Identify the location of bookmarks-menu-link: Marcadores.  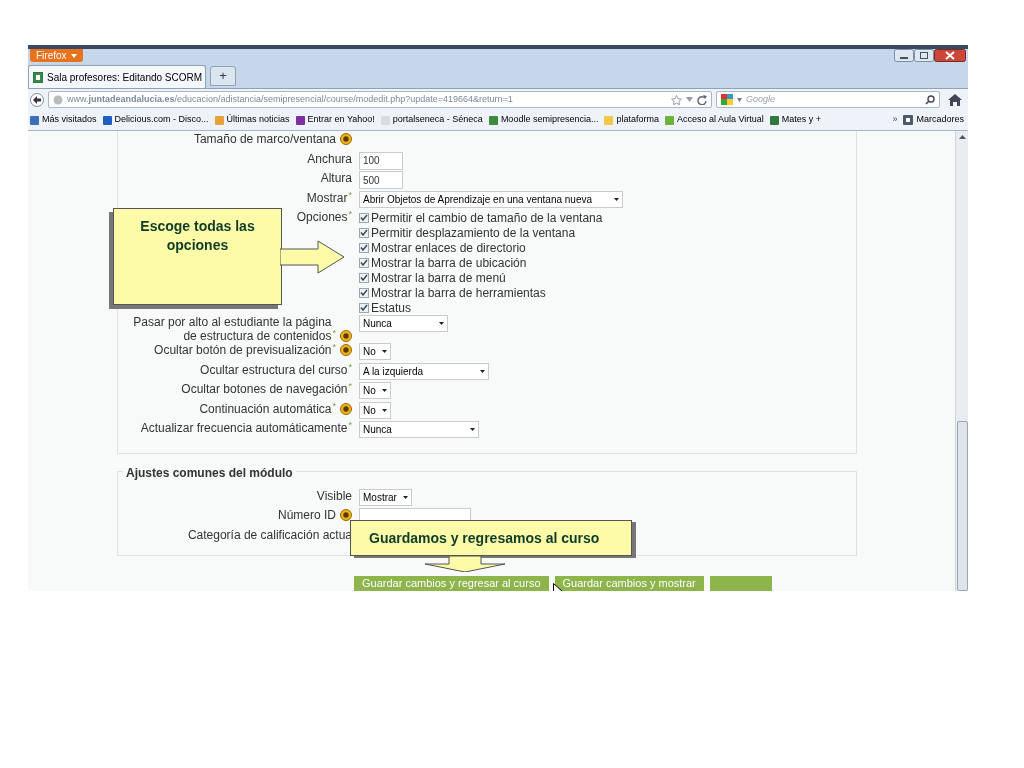
(933, 120).